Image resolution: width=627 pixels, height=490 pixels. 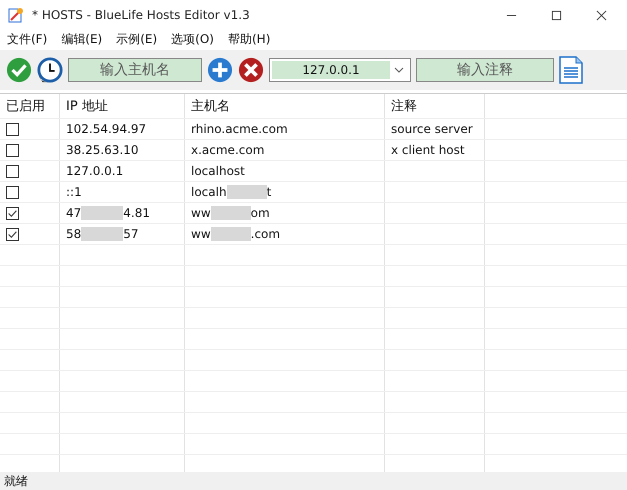 I want to click on column-header: 注释, so click(x=435, y=106).